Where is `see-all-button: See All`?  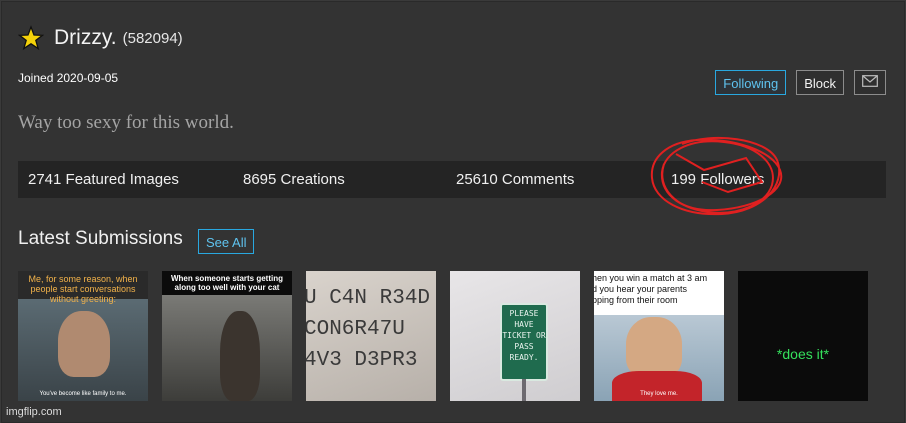
see-all-button: See All is located at coordinates (226, 241).